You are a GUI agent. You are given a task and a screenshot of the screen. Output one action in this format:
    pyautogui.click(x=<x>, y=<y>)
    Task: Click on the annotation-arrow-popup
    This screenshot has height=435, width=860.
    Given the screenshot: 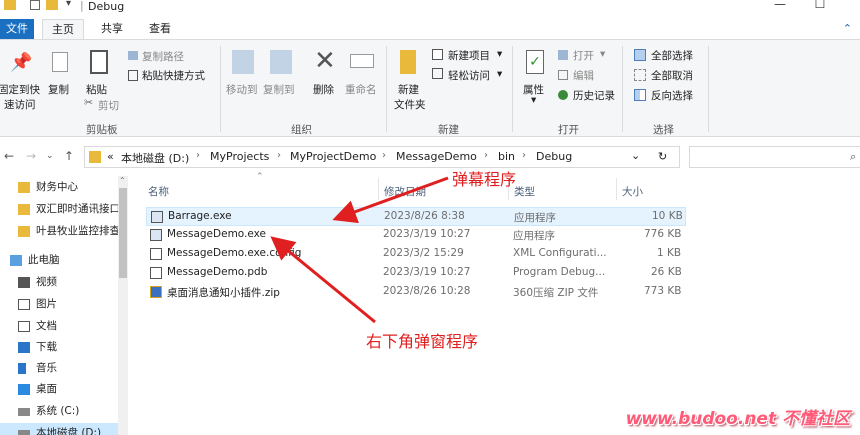 What is the action you would take?
    pyautogui.click(x=323, y=280)
    